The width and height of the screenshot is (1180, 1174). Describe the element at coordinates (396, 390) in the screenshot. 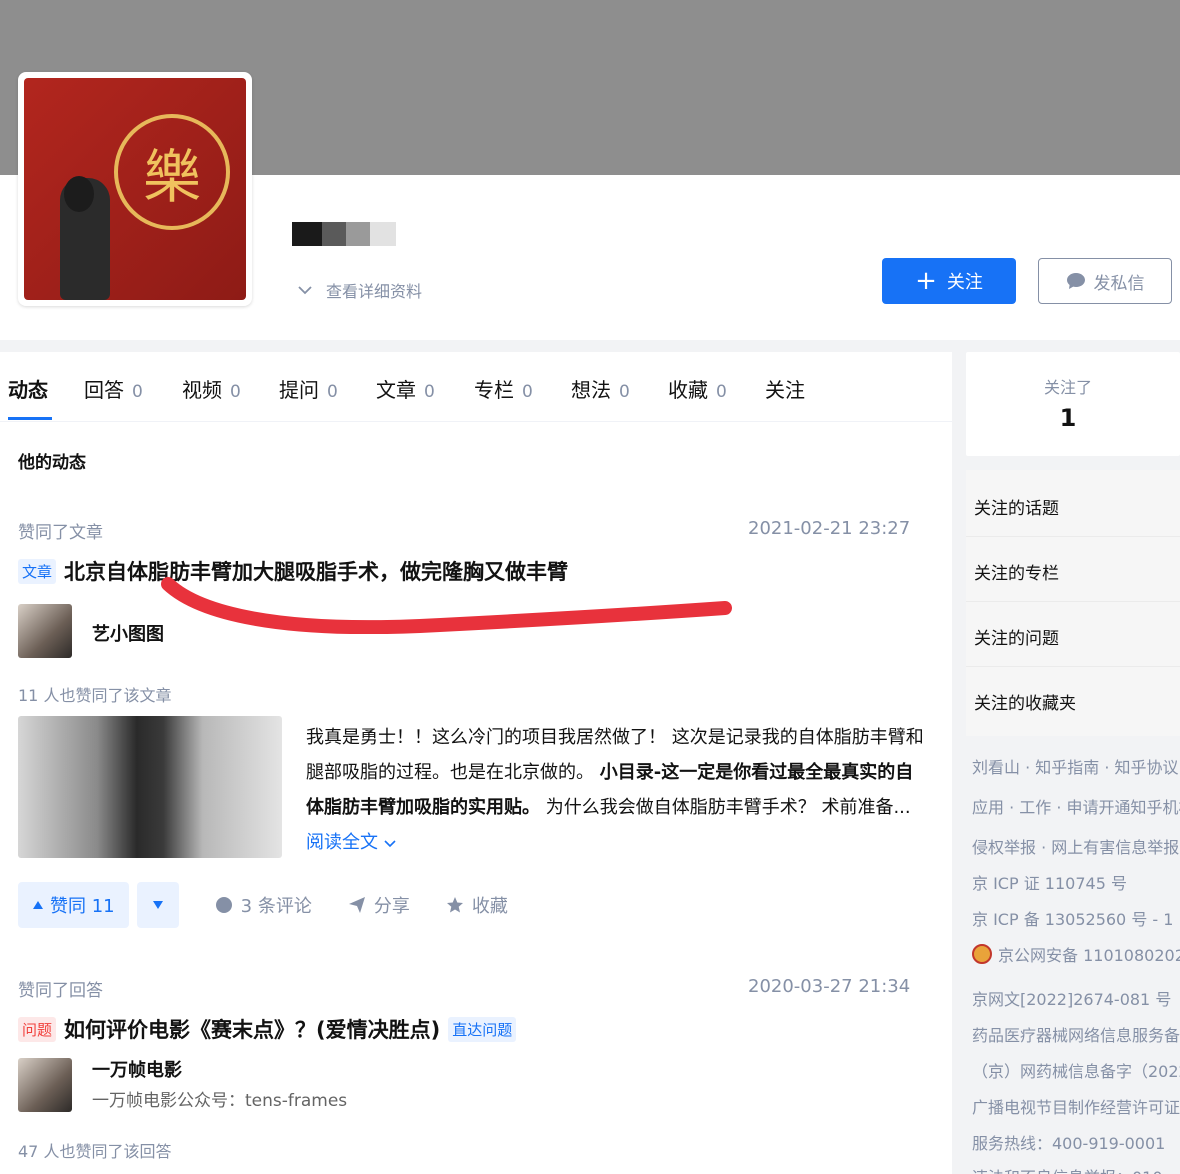

I see `tab-label: 文章` at that location.